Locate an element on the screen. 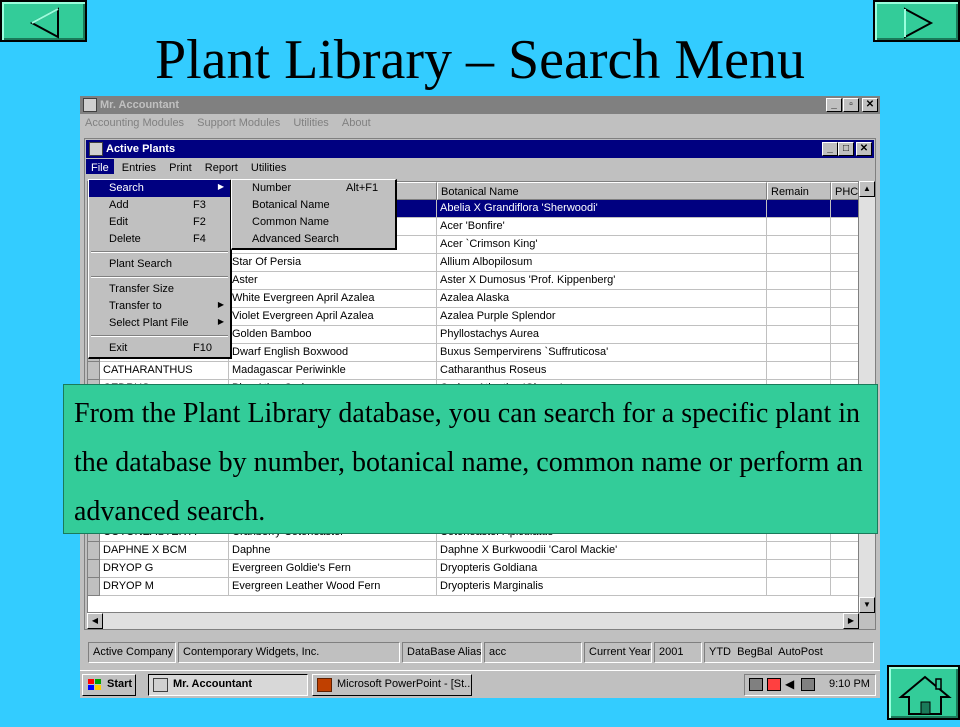 This screenshot has height=727, width=960. cell-botanical: Dryopteris Marginalis is located at coordinates (602, 587).